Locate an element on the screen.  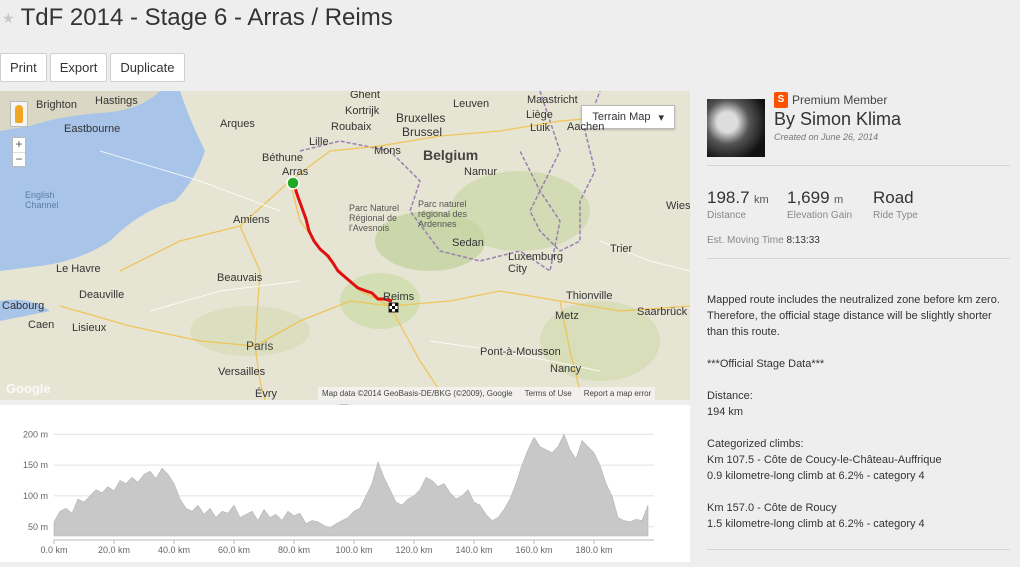
street-view-pegman-icon is located at coordinates (19, 114).